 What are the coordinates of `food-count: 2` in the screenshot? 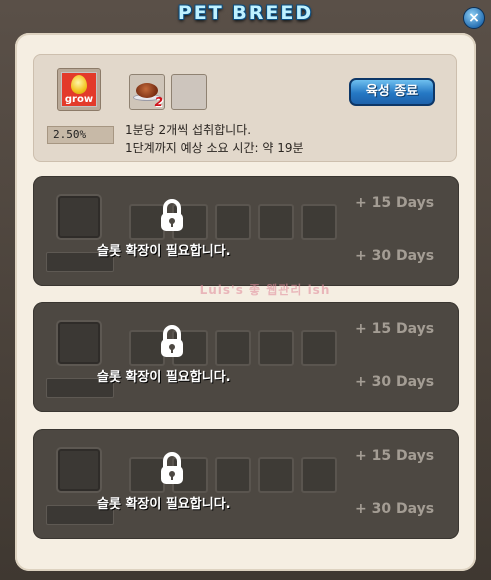 It's located at (158, 102).